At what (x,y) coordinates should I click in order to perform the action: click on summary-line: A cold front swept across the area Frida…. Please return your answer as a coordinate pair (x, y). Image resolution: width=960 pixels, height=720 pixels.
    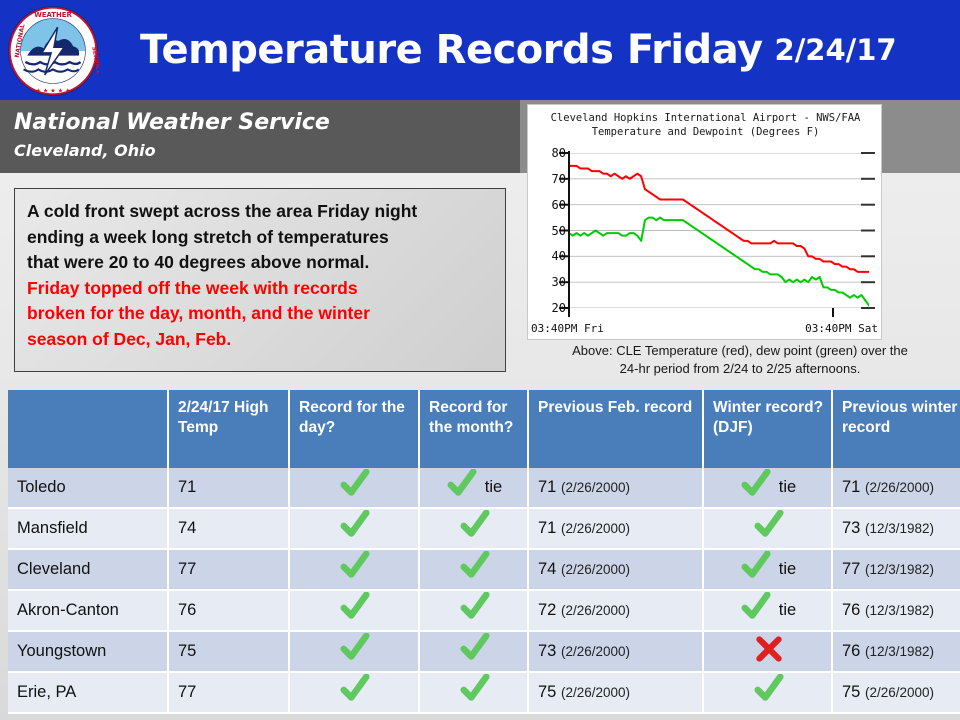
    Looking at the image, I should click on (222, 211).